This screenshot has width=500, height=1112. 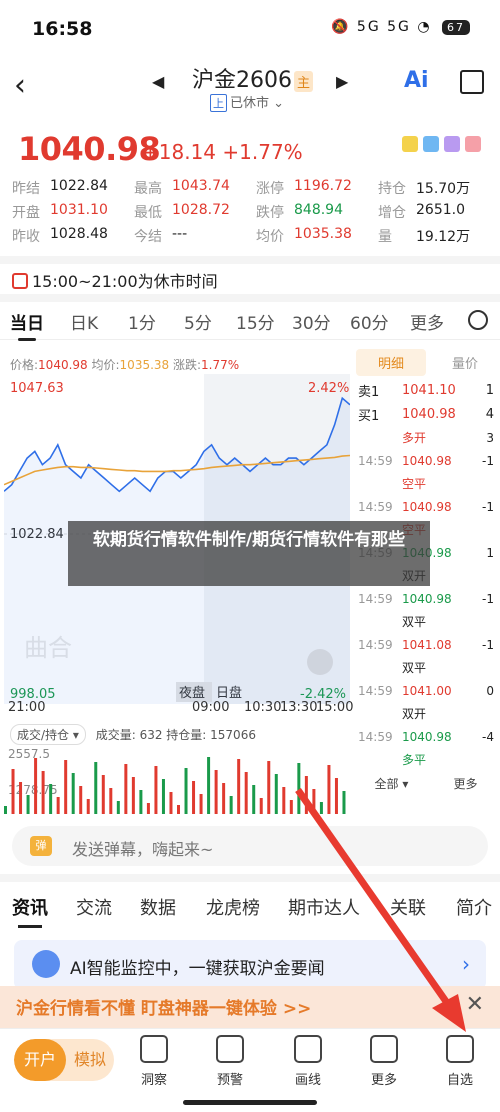 What do you see at coordinates (229, 1080) in the screenshot?
I see `nav-label: 预警` at bounding box center [229, 1080].